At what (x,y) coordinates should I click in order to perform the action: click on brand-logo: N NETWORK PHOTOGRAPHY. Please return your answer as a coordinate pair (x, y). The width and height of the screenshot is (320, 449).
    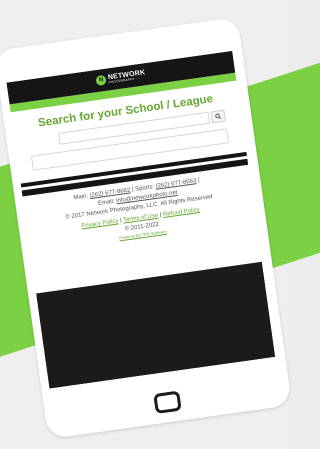
    Looking at the image, I should click on (121, 78).